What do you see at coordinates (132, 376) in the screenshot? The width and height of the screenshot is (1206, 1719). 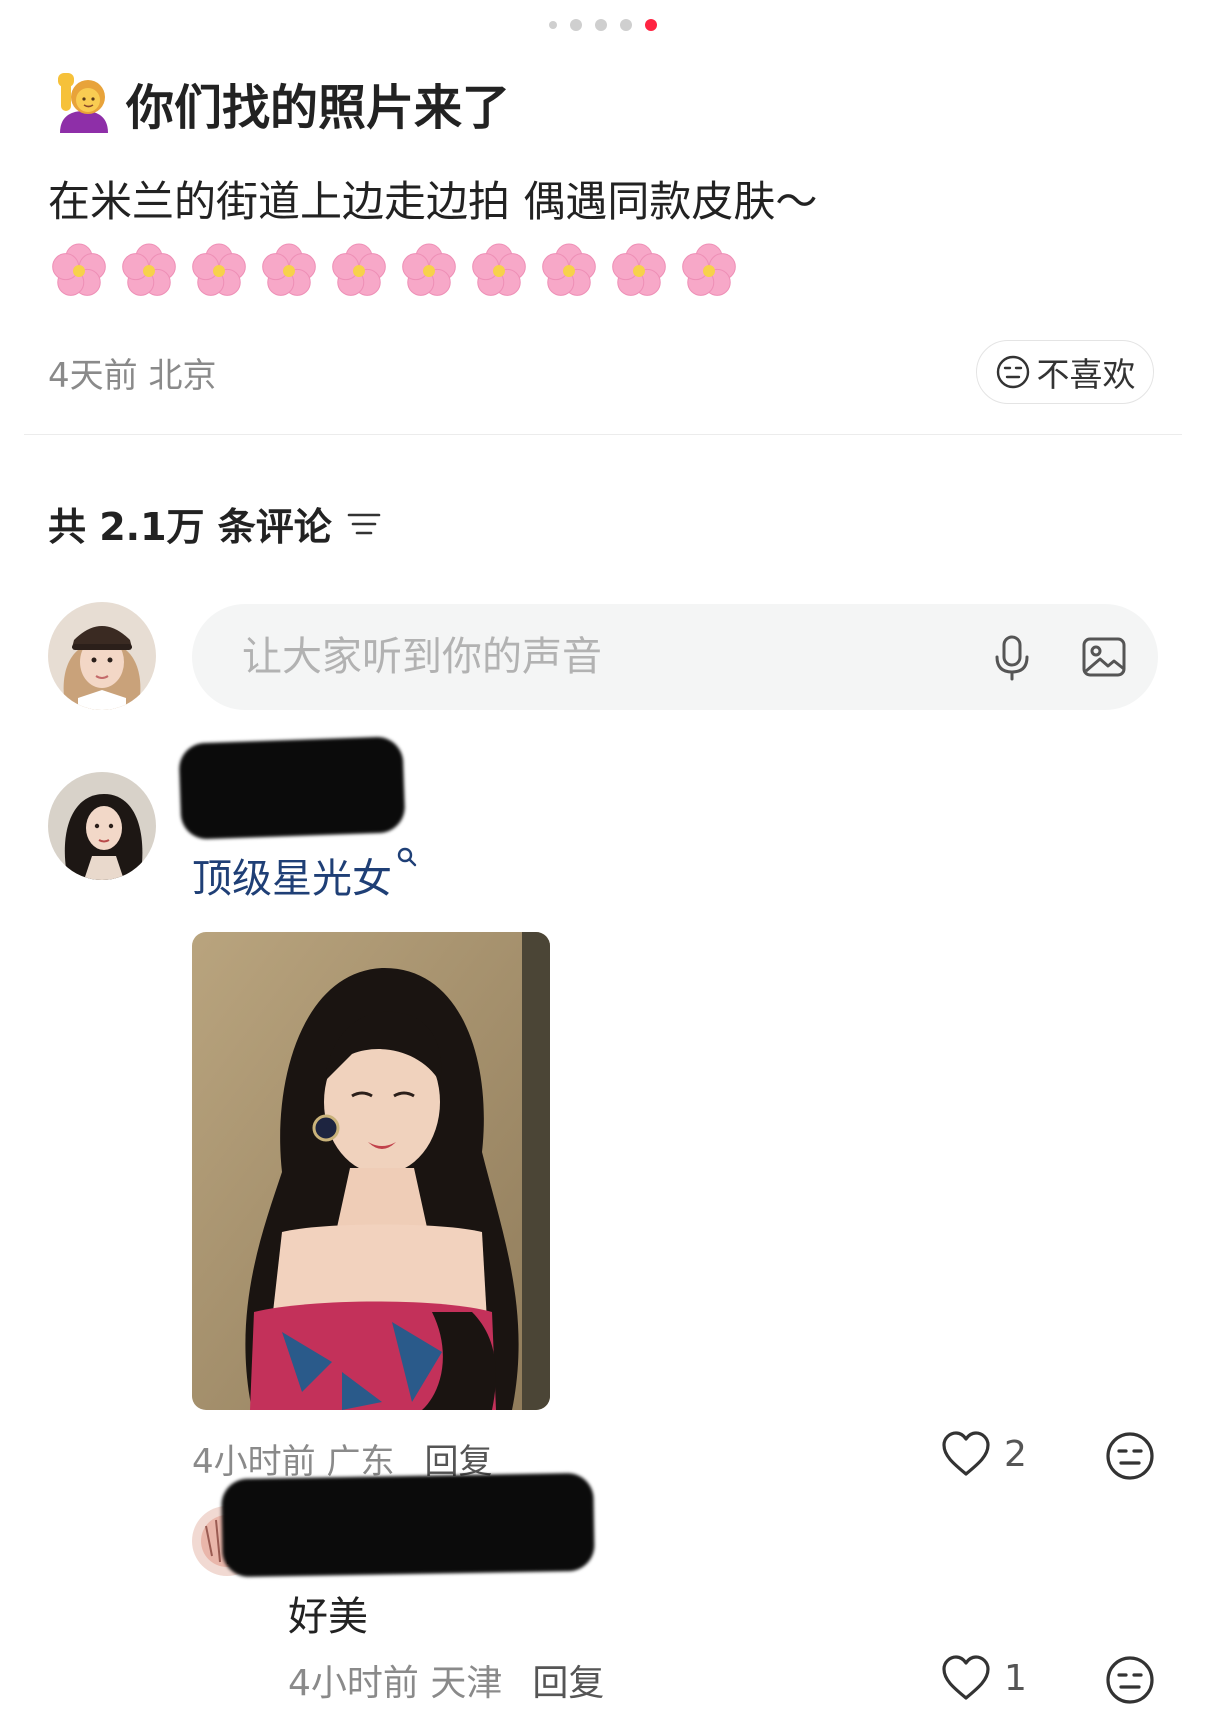 I see `post-meta: 4天前 北京` at bounding box center [132, 376].